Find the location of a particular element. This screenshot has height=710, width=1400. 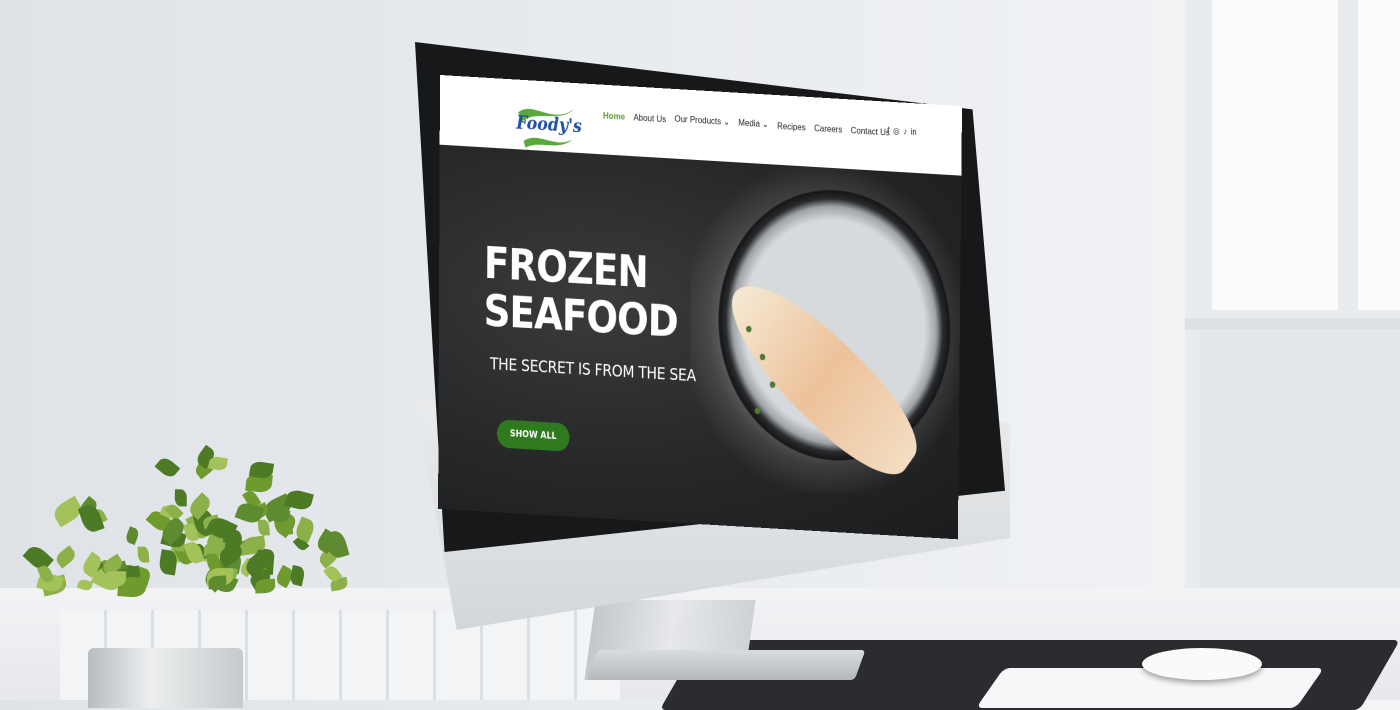

nav-media-label: Media is located at coordinates (749, 122).